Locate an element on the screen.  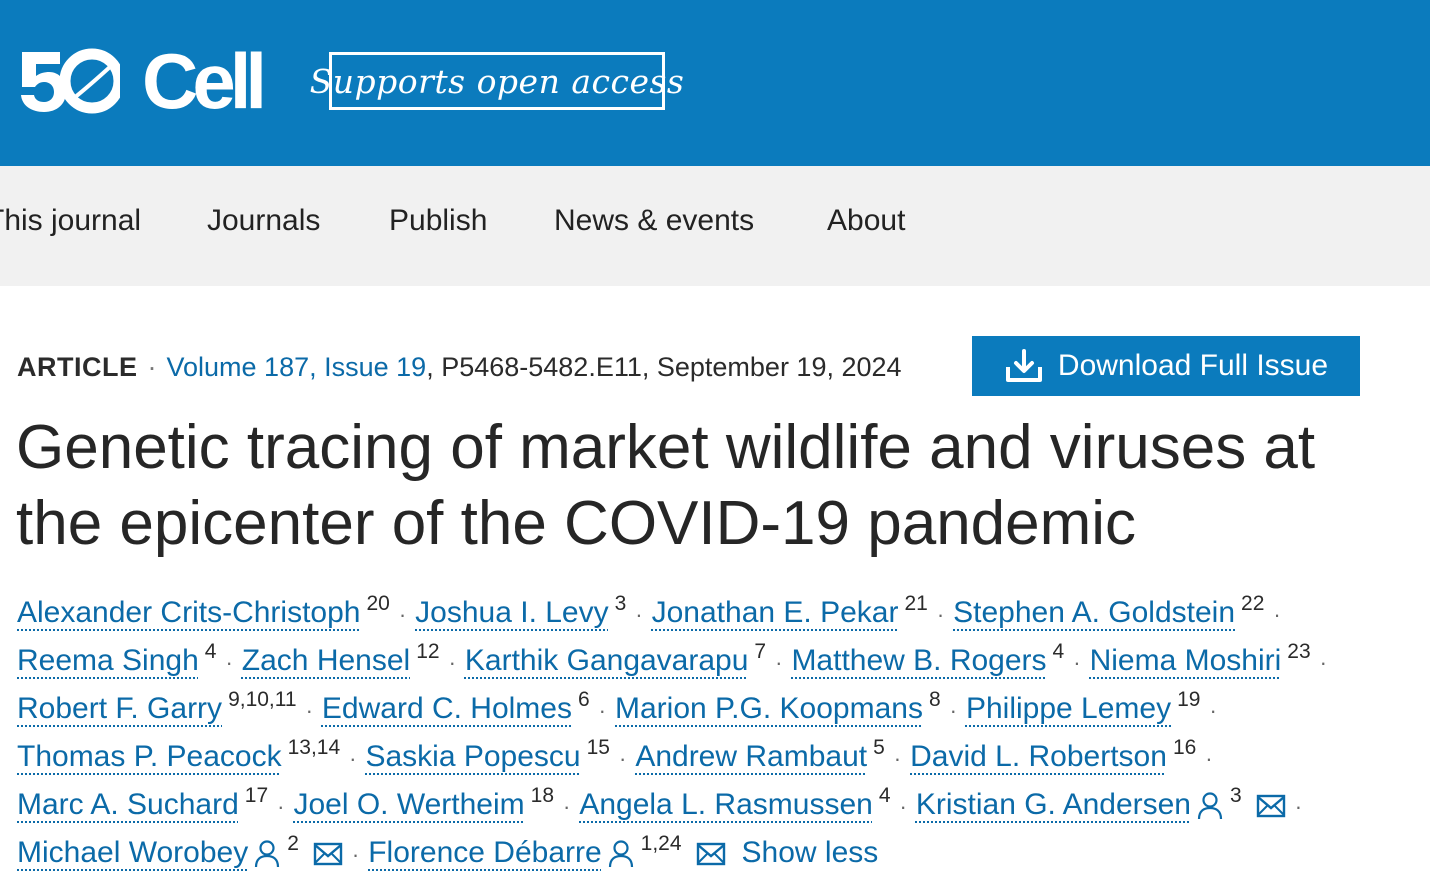
nav-about: About is located at coordinates (866, 221).